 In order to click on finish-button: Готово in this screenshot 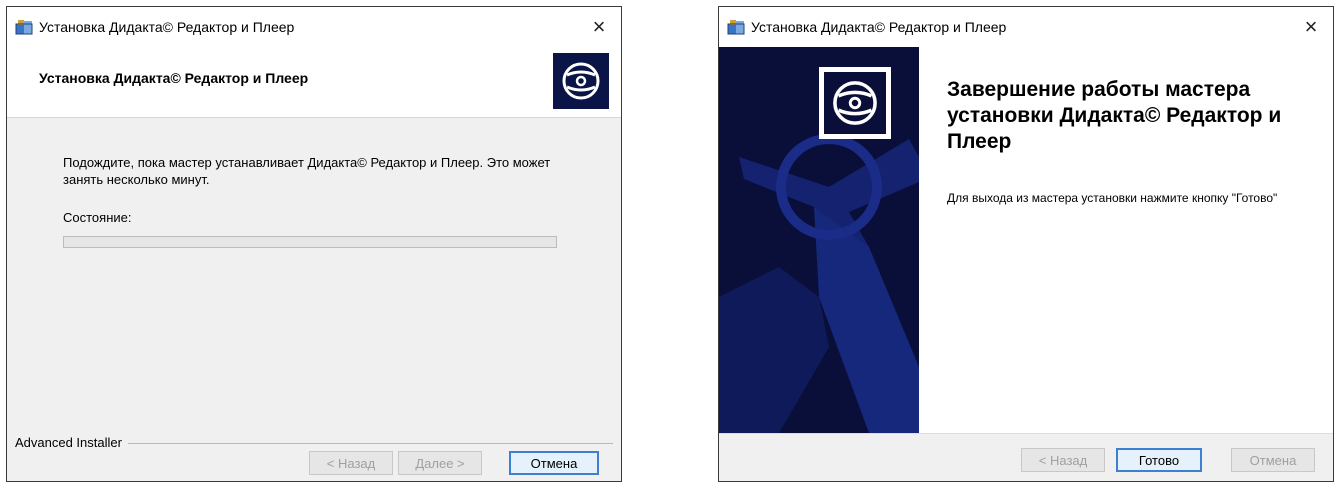, I will do `click(1159, 460)`.